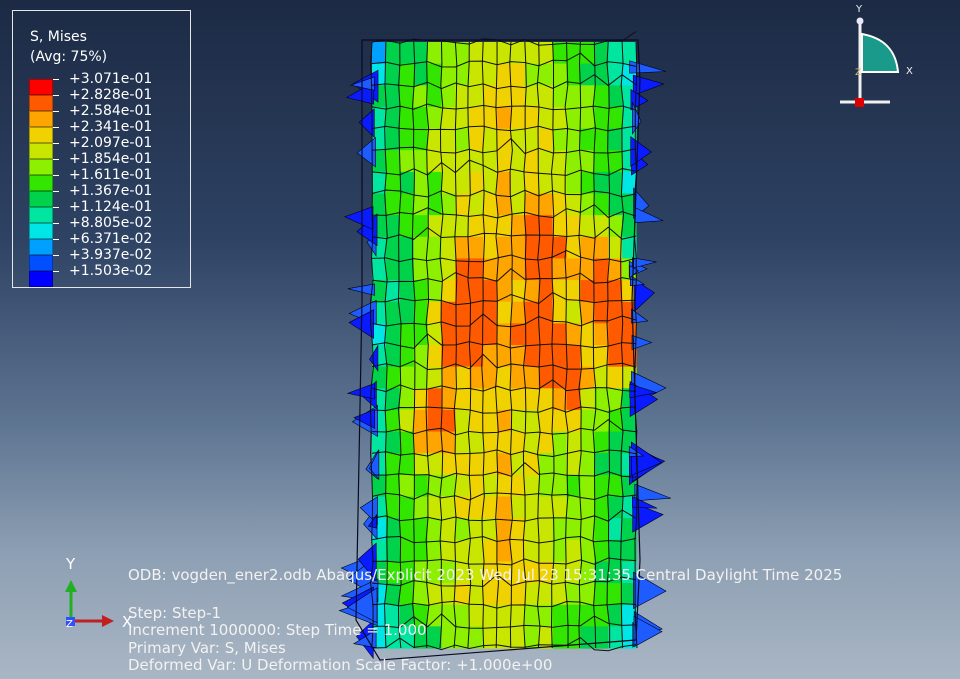 This screenshot has width=960, height=679. I want to click on deformed-edge-fragment, so click(358, 218).